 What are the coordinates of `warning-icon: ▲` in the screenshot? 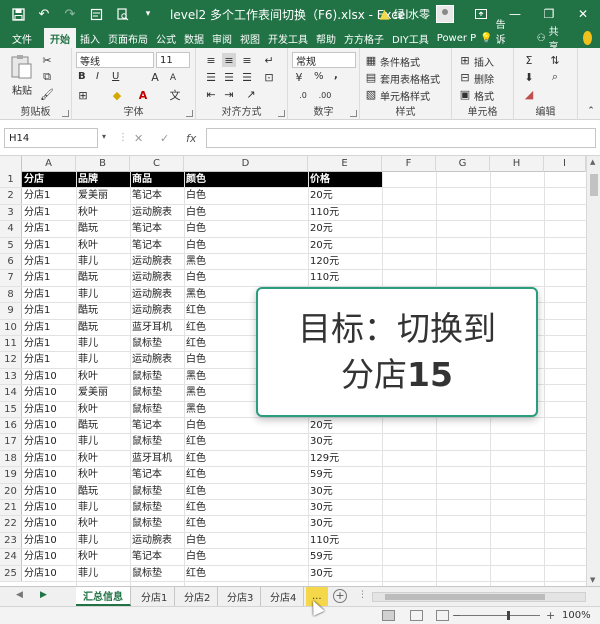 It's located at (385, 14).